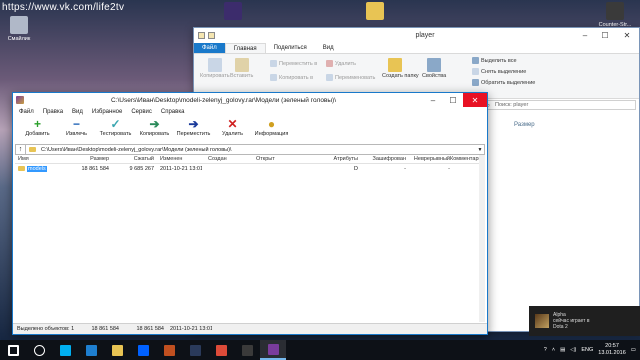  What do you see at coordinates (21, 149) in the screenshot?
I see `folder-up-icon: ↑` at bounding box center [21, 149].